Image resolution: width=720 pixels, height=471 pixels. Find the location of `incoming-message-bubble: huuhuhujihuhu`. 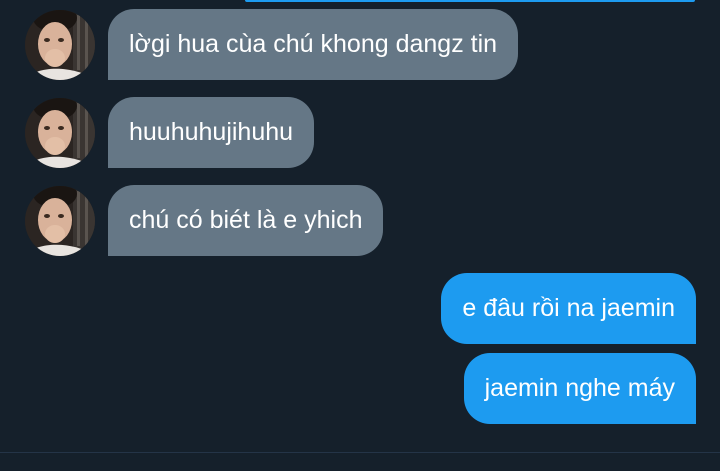

incoming-message-bubble: huuhuhujihuhu is located at coordinates (211, 132).